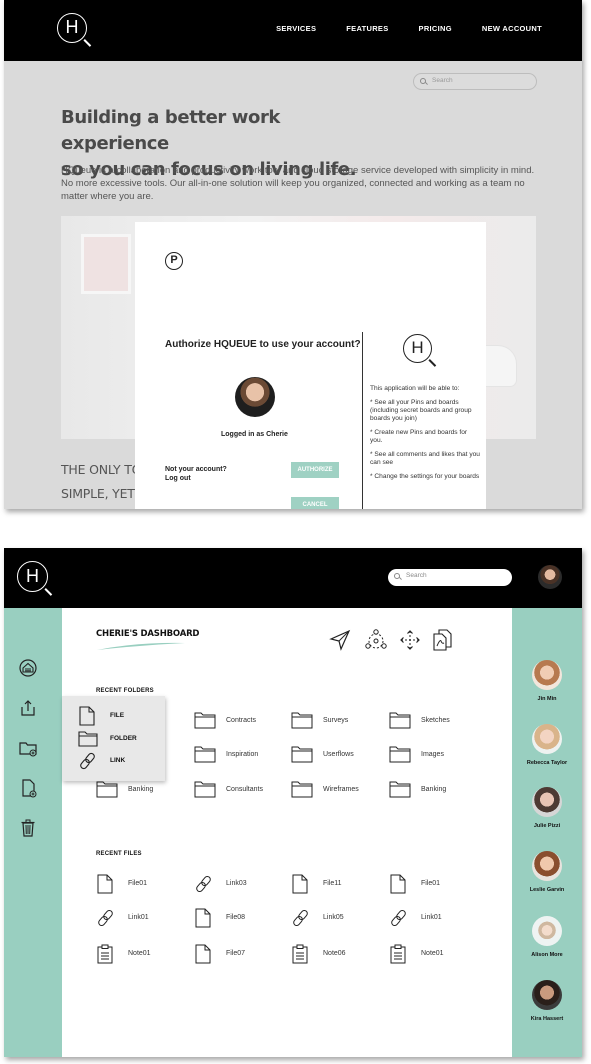  What do you see at coordinates (293, 578) in the screenshot?
I see `top-nav: H Search` at bounding box center [293, 578].